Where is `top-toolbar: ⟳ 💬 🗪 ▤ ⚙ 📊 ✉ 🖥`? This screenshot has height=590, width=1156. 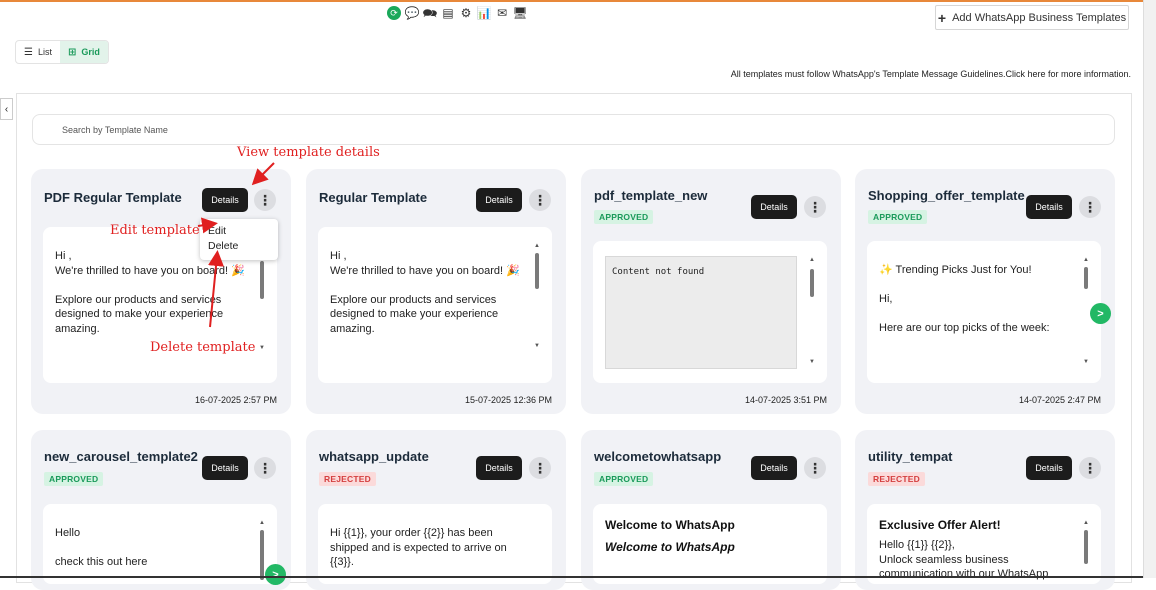 top-toolbar: ⟳ 💬 🗪 ▤ ⚙ 📊 ✉ 🖥 is located at coordinates (457, 13).